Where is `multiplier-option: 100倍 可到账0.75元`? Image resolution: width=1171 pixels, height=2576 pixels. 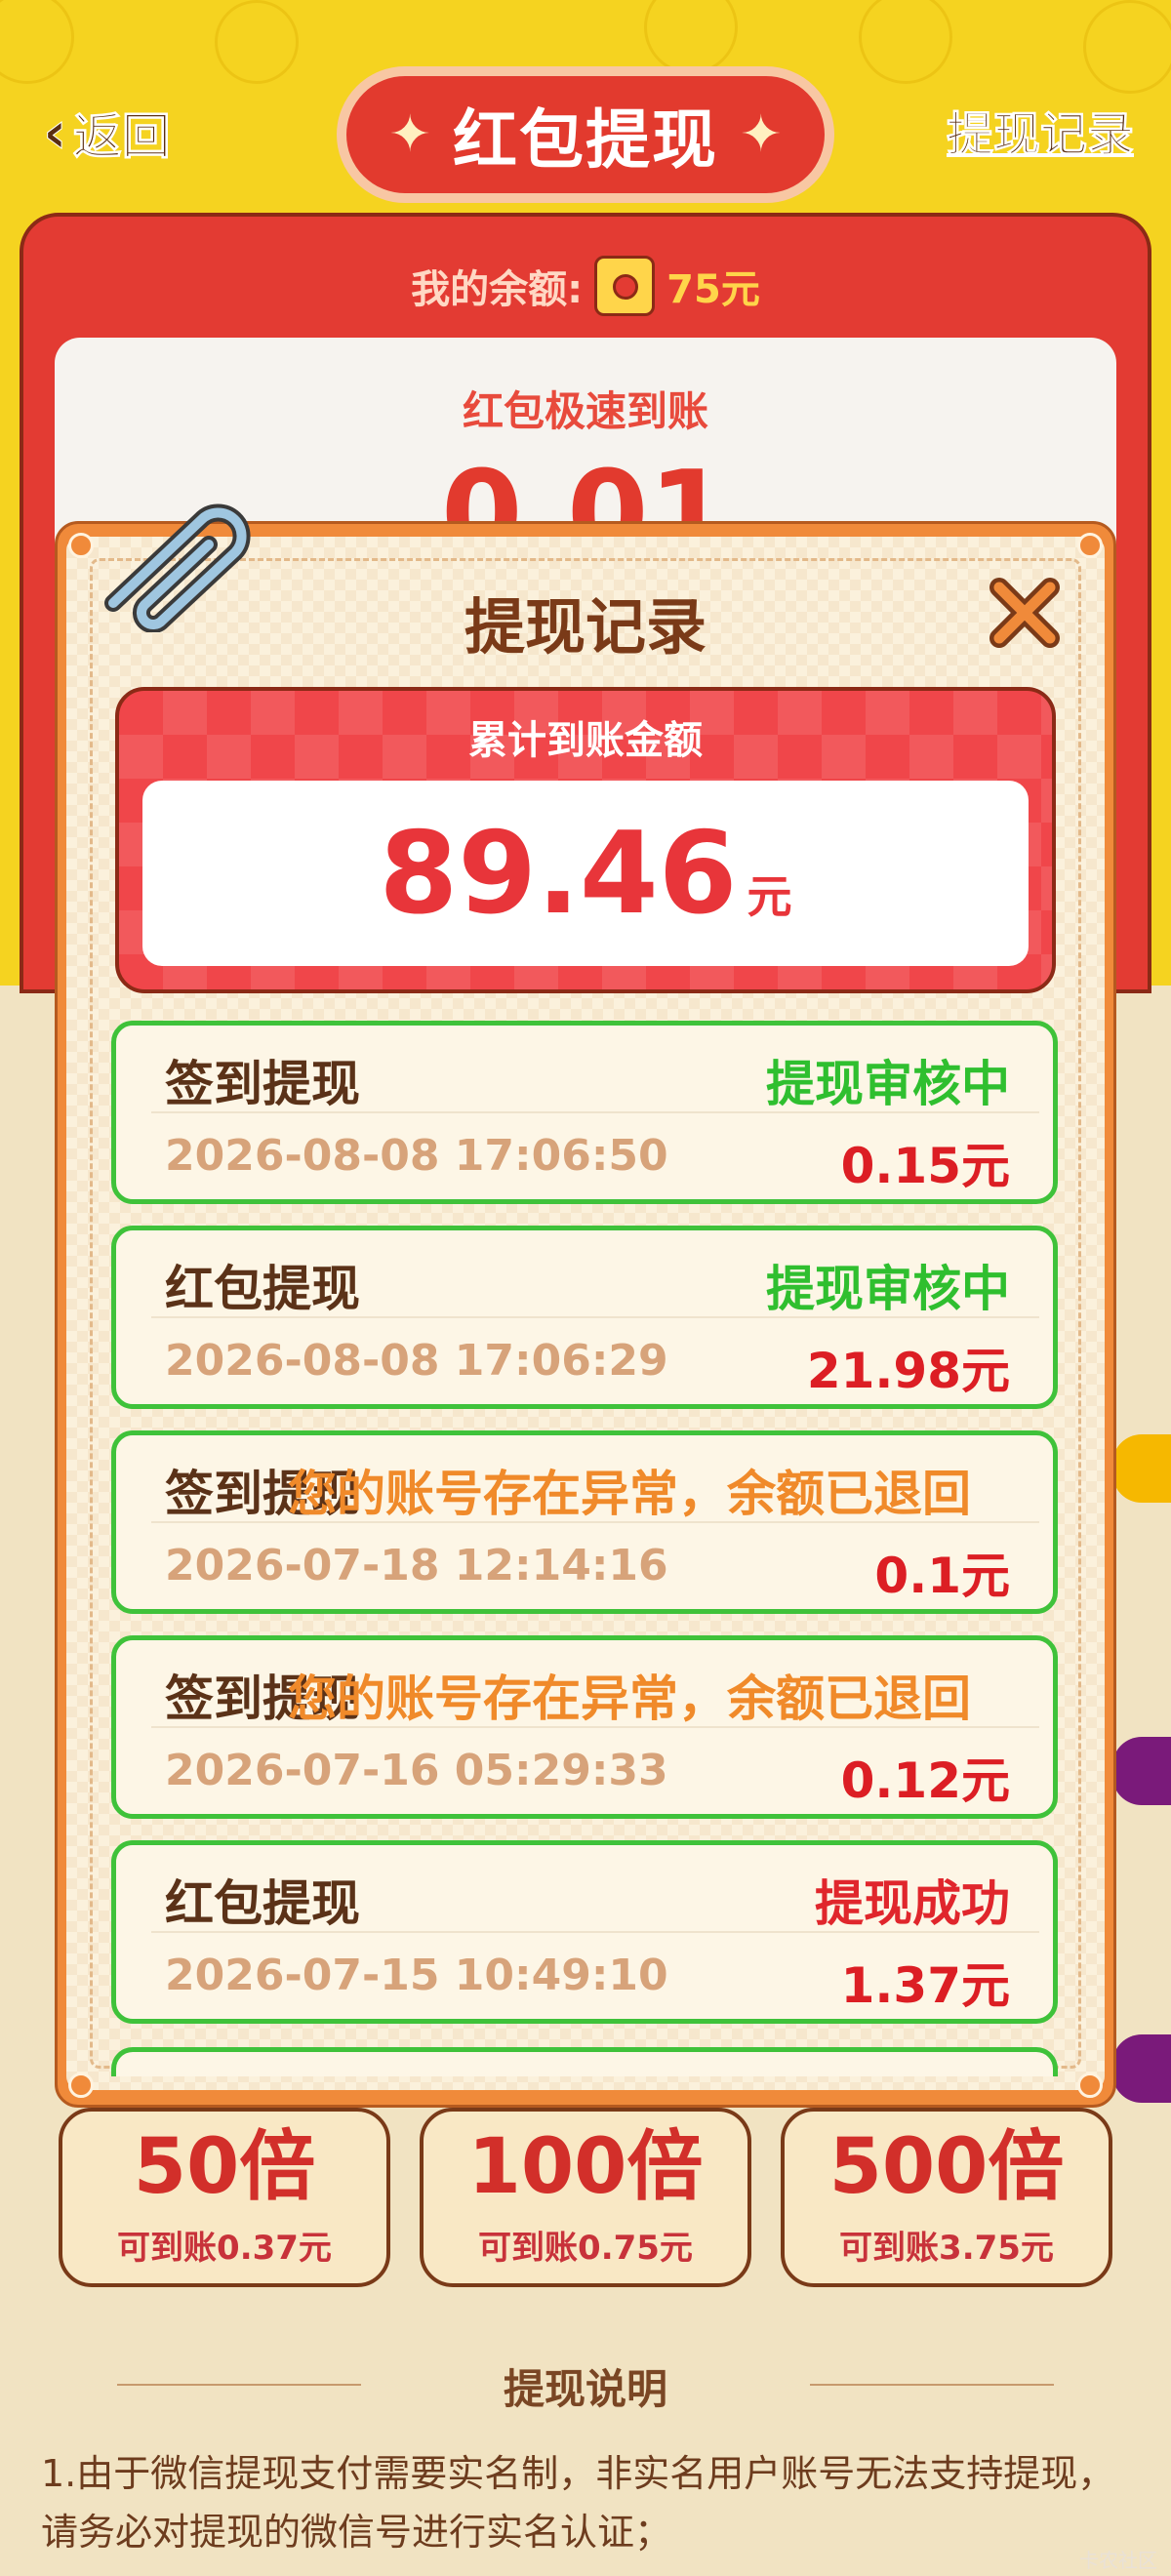 multiplier-option: 100倍 可到账0.75元 is located at coordinates (585, 2197).